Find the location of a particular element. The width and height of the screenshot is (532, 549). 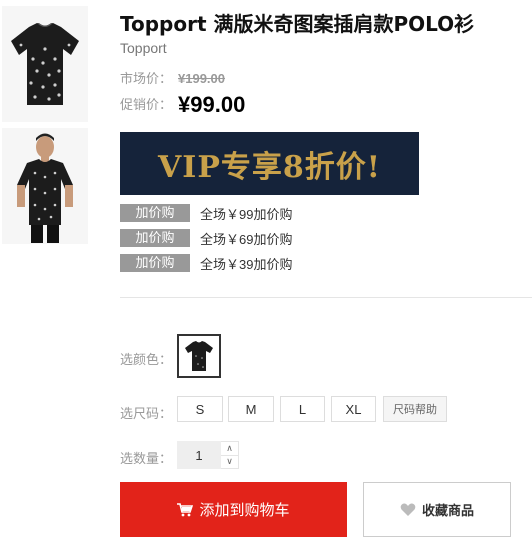

market-price-label: 市场价： is located at coordinates (146, 78).